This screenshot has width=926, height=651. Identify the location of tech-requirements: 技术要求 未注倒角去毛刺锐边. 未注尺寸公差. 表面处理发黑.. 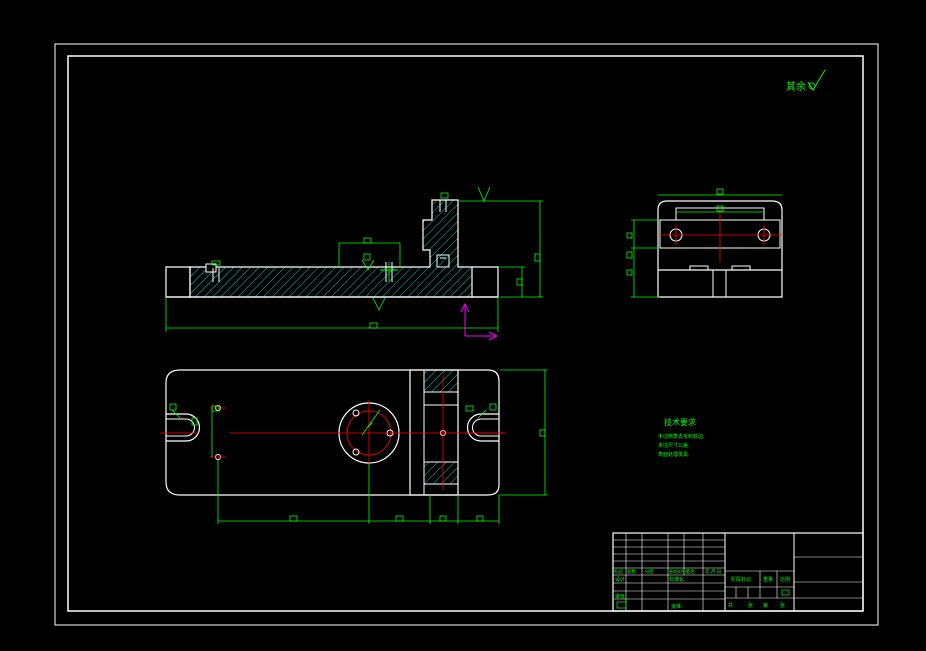
(681, 437).